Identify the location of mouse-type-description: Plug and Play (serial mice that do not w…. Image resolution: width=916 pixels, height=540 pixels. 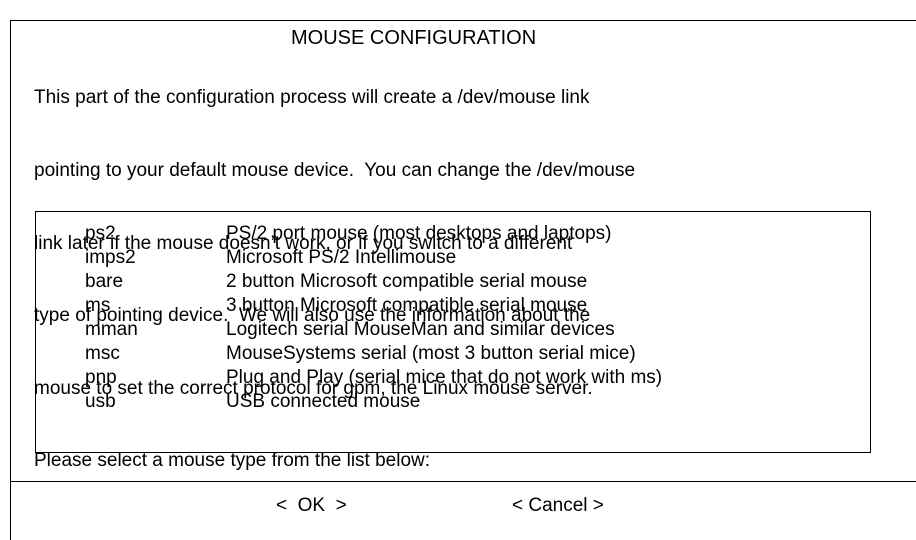
(444, 377).